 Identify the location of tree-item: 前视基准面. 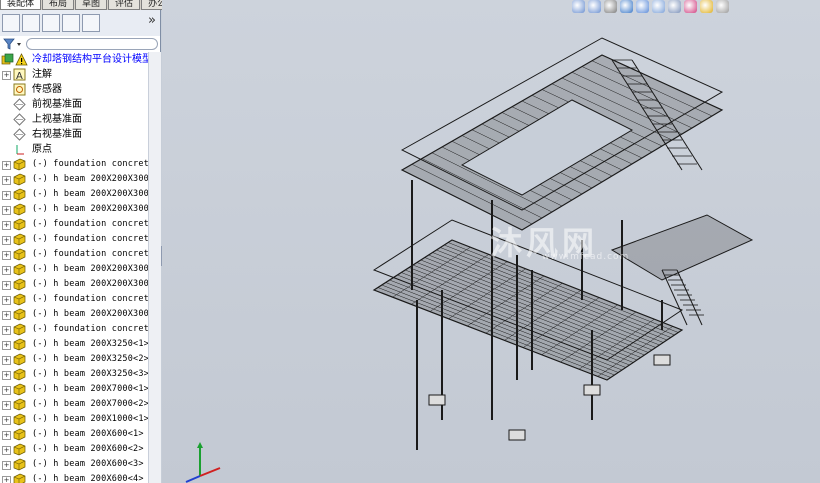
(74, 104).